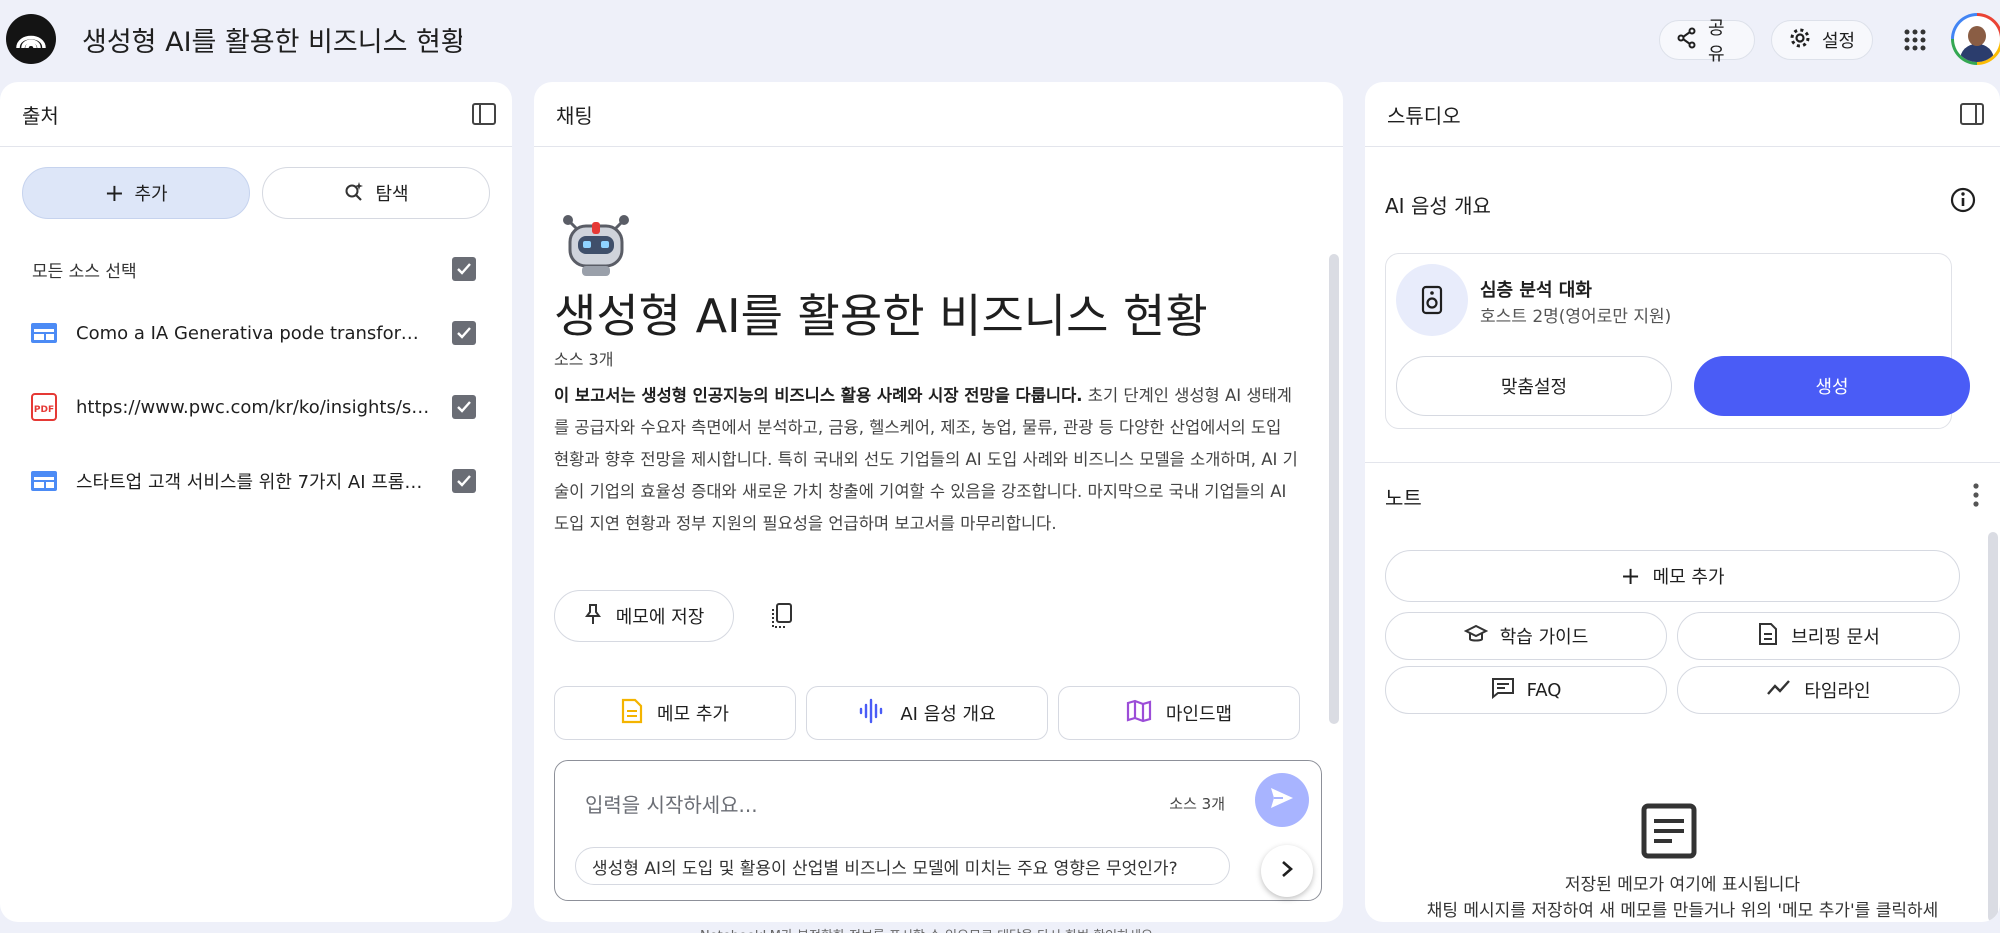 Image resolution: width=2000 pixels, height=933 pixels. Describe the element at coordinates (1503, 690) in the screenshot. I see `chat-lines-icon` at that location.